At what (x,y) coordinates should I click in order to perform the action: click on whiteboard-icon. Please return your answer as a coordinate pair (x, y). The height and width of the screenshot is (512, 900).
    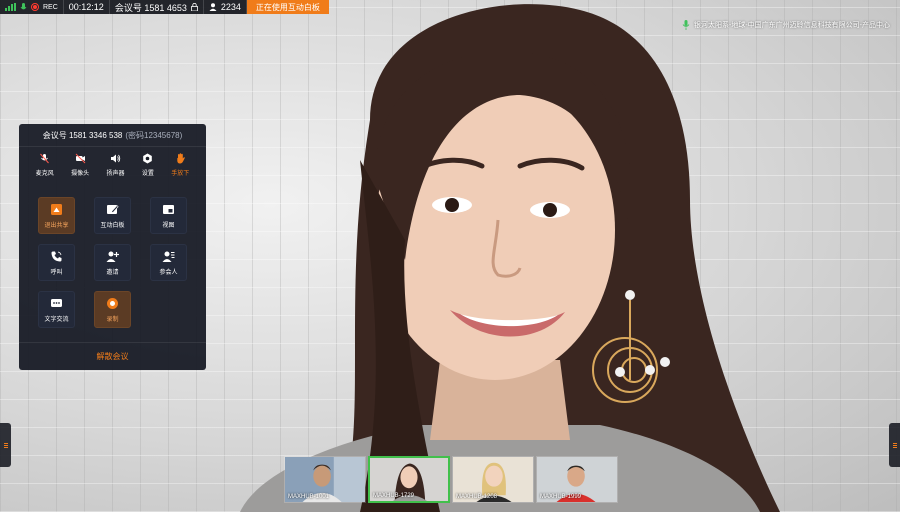
    Looking at the image, I should click on (113, 209).